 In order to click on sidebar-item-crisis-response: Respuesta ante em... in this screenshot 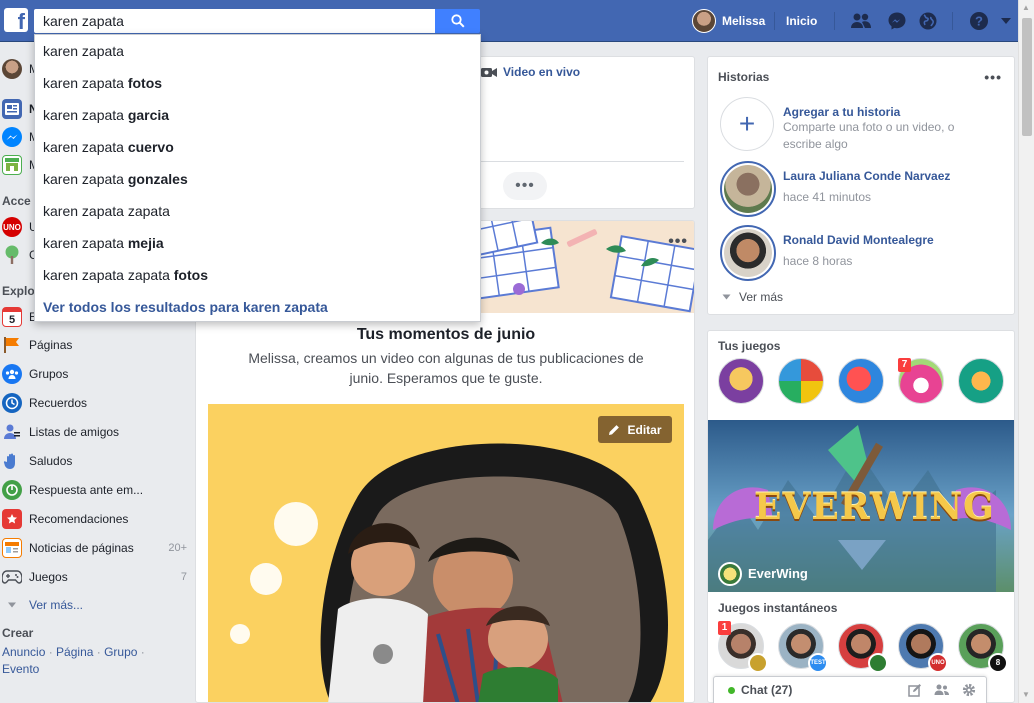, I will do `click(94, 490)`.